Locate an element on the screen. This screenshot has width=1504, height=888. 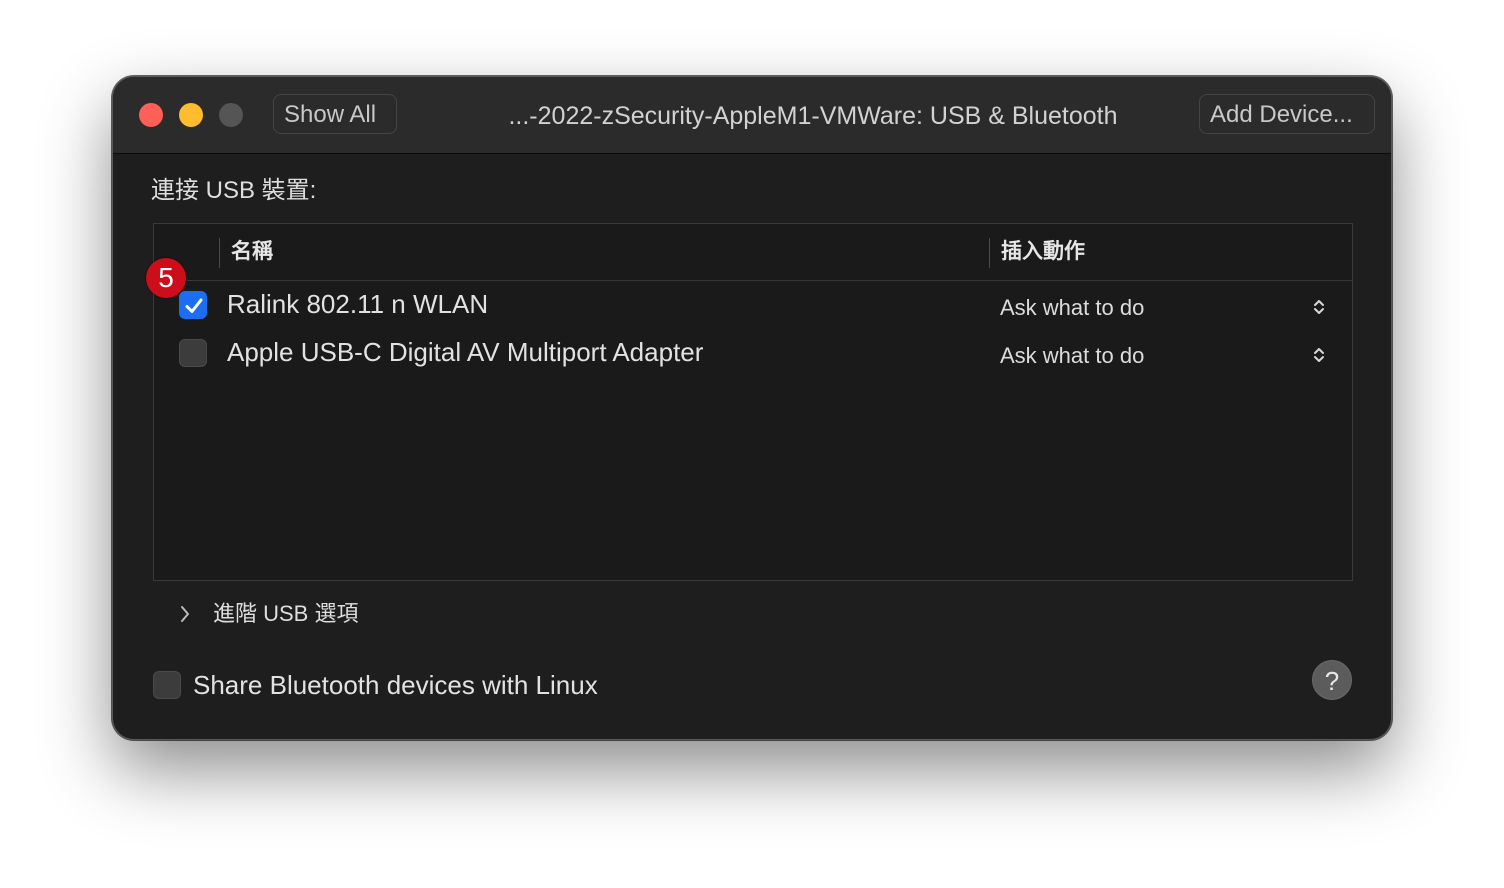
column-header-action: 插入動作 is located at coordinates (1043, 252).